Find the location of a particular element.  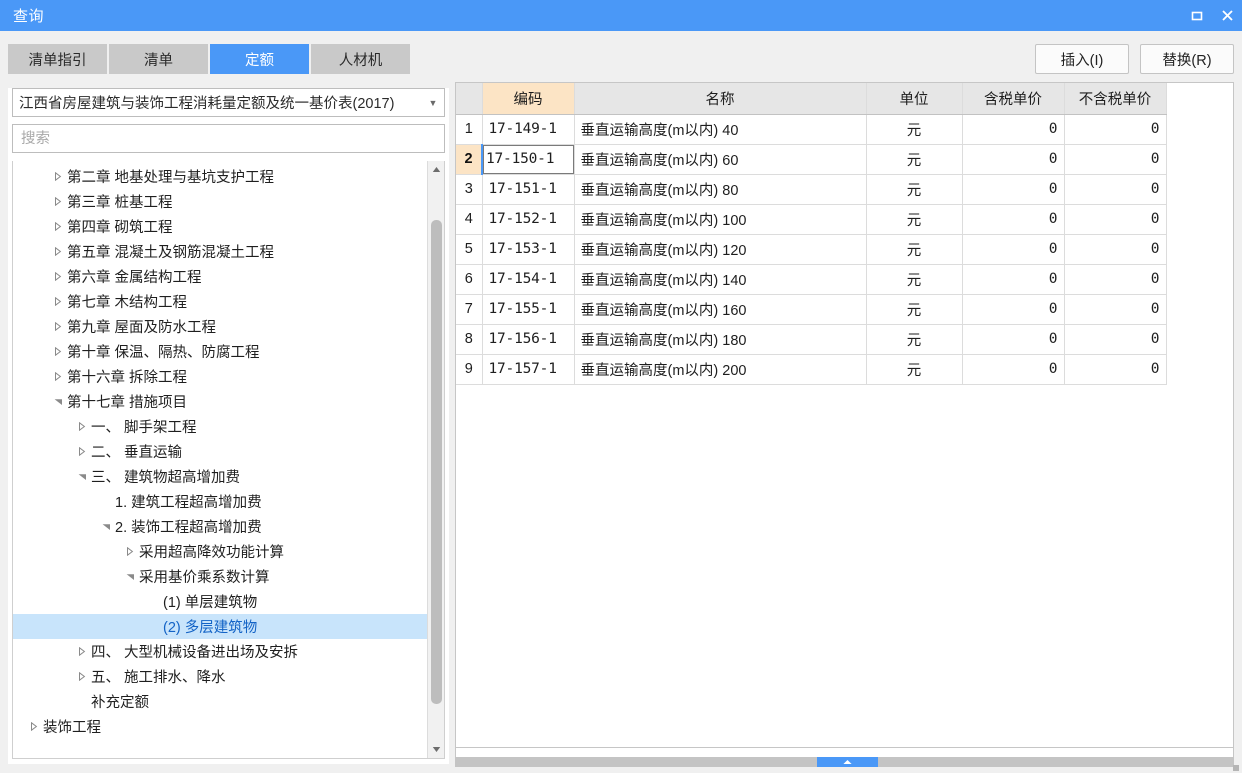

tree-node: 第十六章 拆除工程 is located at coordinates (220, 376).